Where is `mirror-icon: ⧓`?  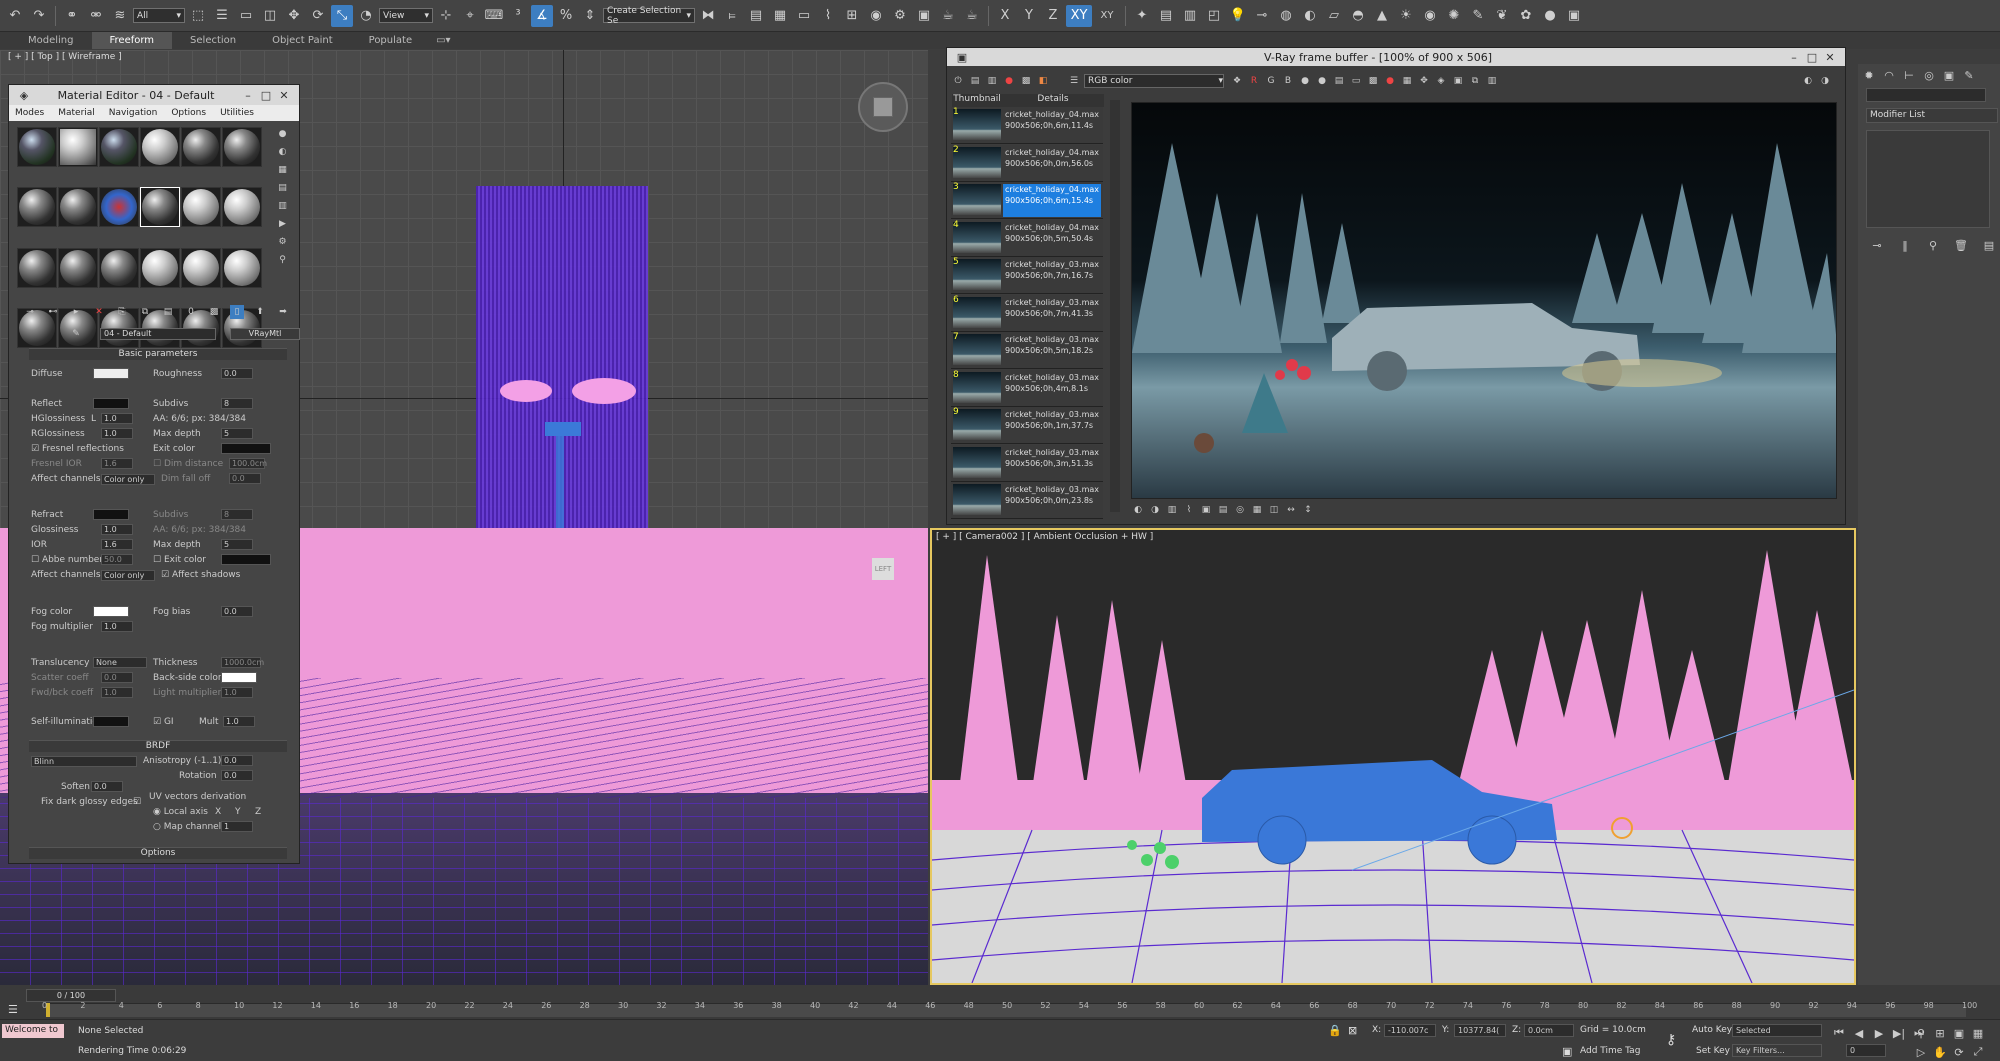
mirror-icon: ⧓ is located at coordinates (708, 16).